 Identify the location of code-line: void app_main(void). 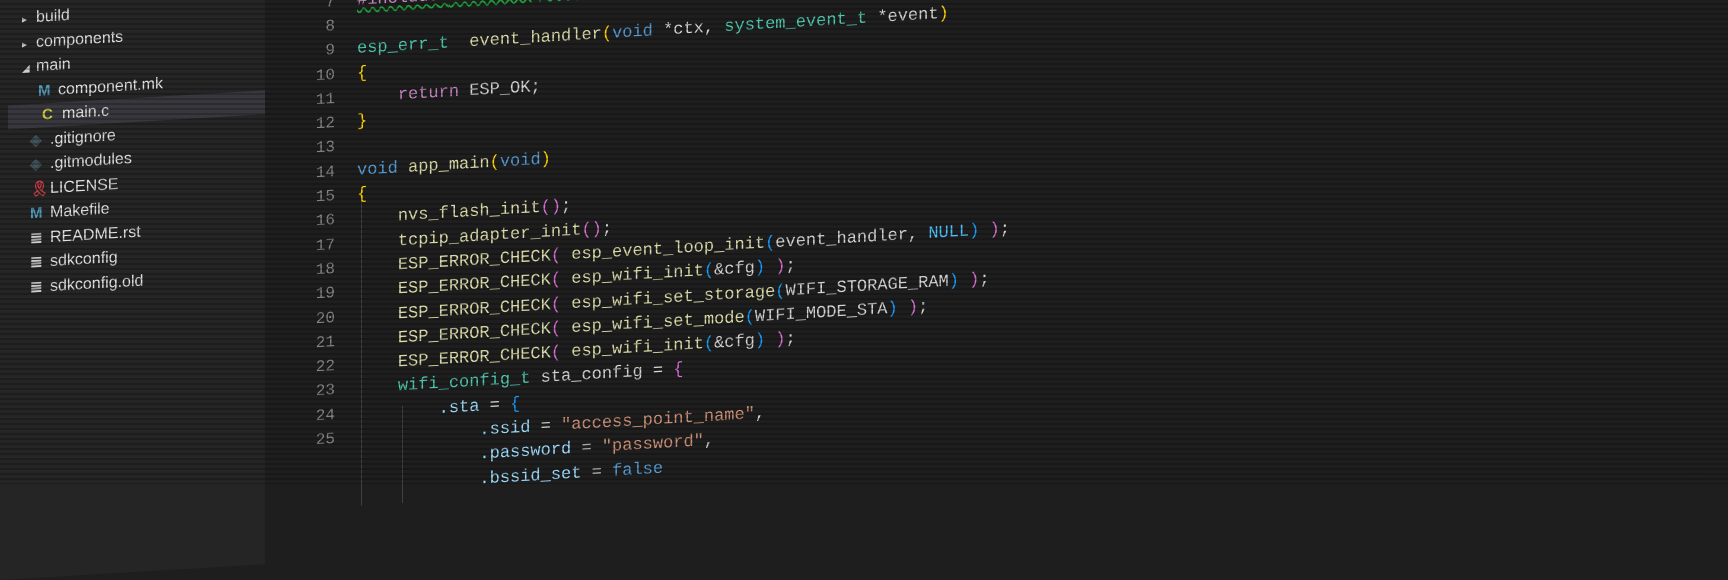
(454, 165).